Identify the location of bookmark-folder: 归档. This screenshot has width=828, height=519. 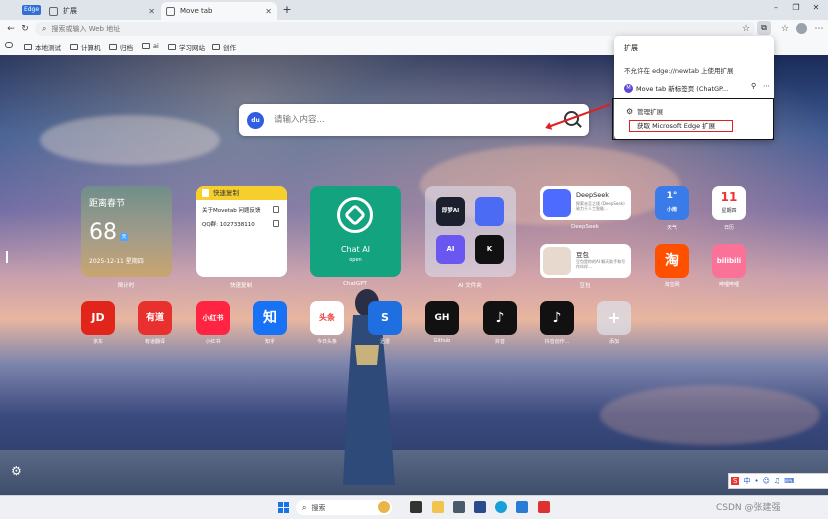
(121, 47).